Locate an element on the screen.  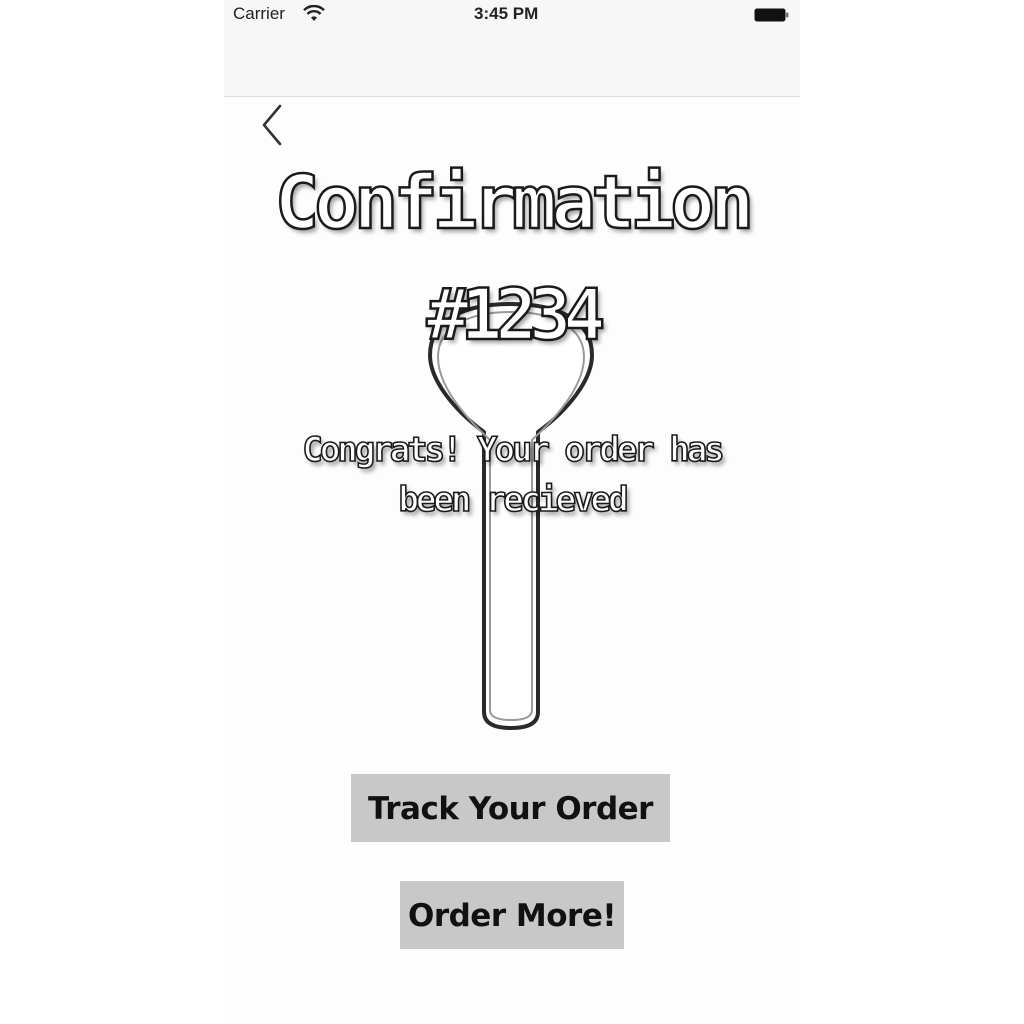
order-more-button: Order More! is located at coordinates (512, 915).